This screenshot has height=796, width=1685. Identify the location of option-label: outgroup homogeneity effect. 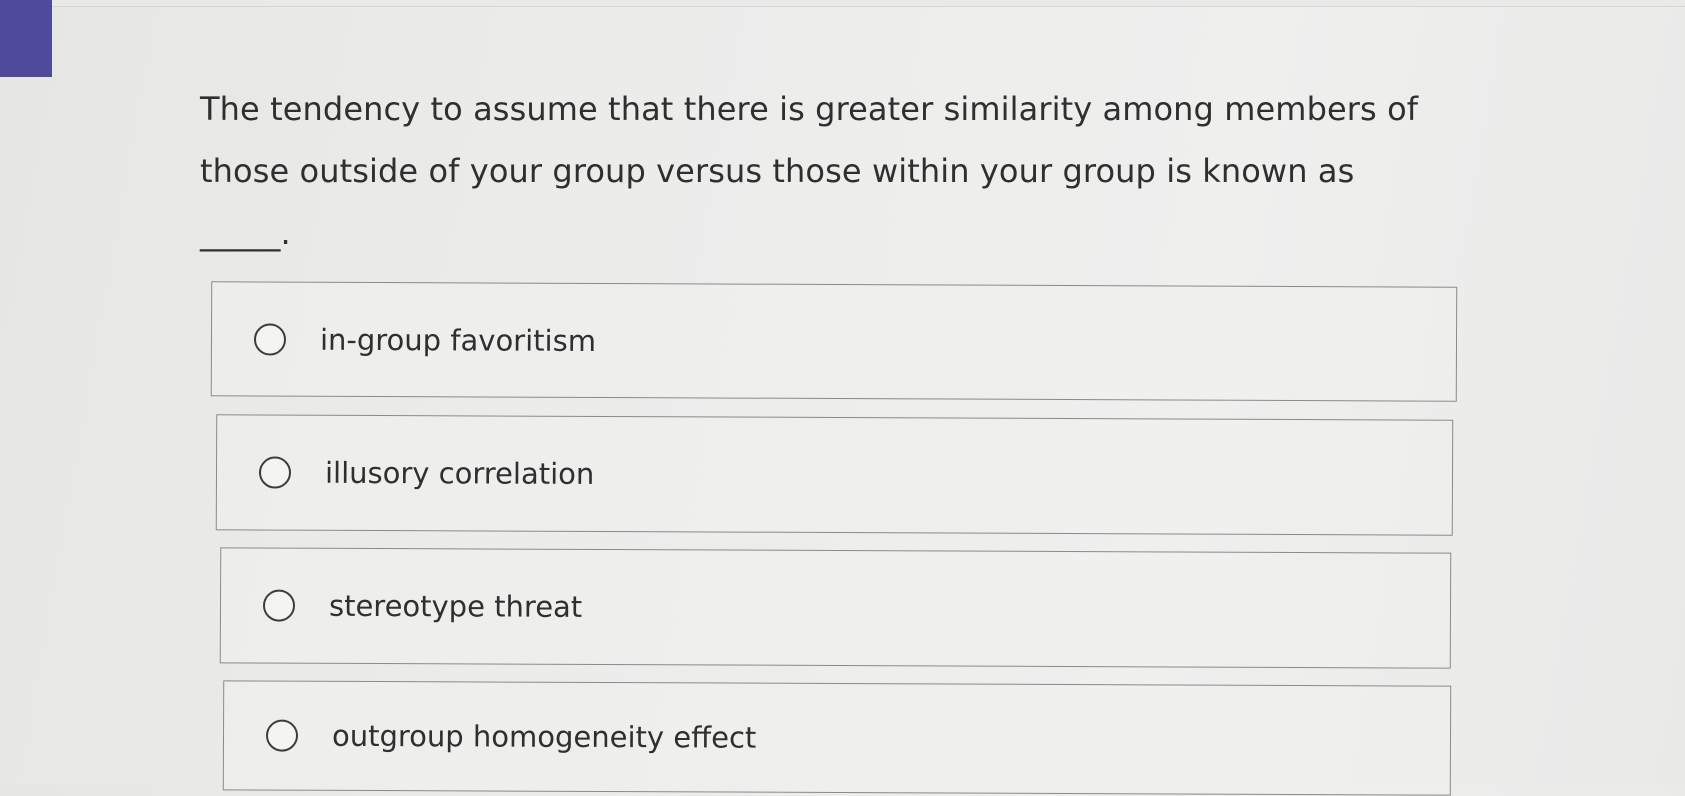
(544, 736).